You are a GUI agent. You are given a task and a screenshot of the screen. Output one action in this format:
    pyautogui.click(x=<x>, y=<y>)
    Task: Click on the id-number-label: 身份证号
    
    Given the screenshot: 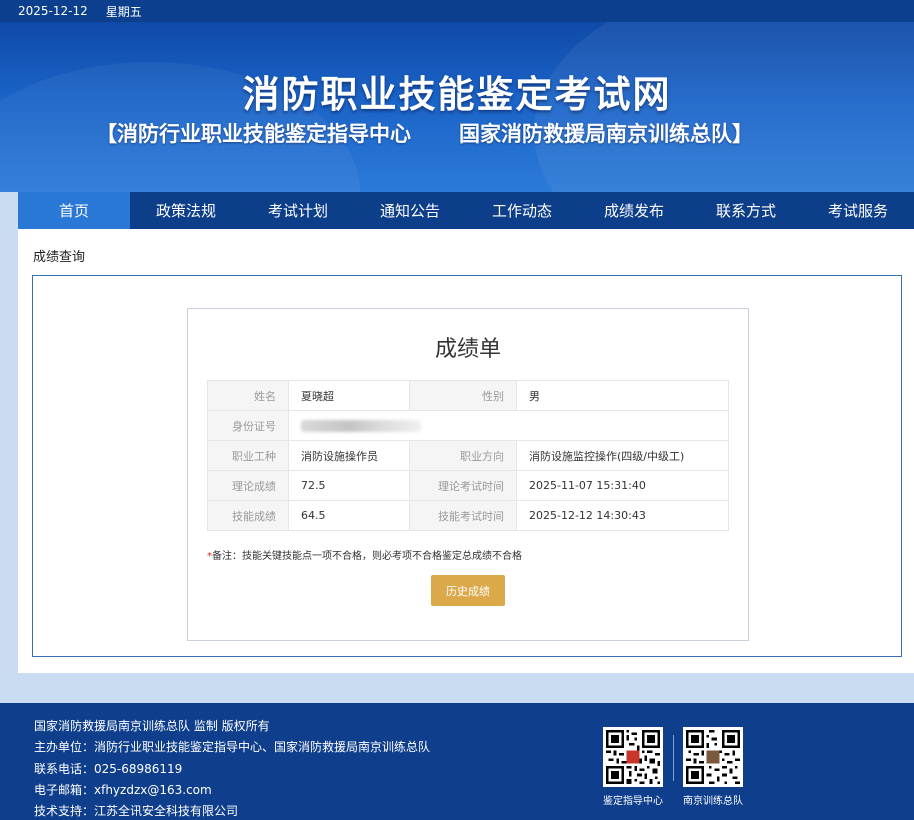 What is the action you would take?
    pyautogui.click(x=248, y=425)
    